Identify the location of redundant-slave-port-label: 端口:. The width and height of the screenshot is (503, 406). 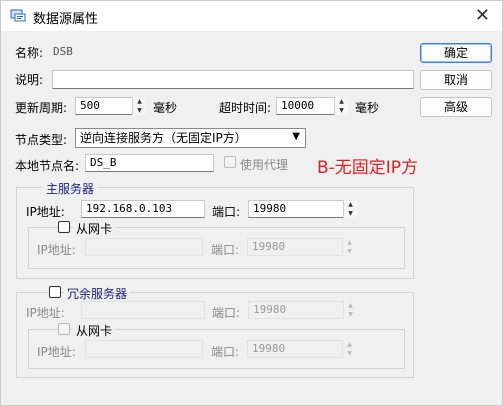
(225, 352).